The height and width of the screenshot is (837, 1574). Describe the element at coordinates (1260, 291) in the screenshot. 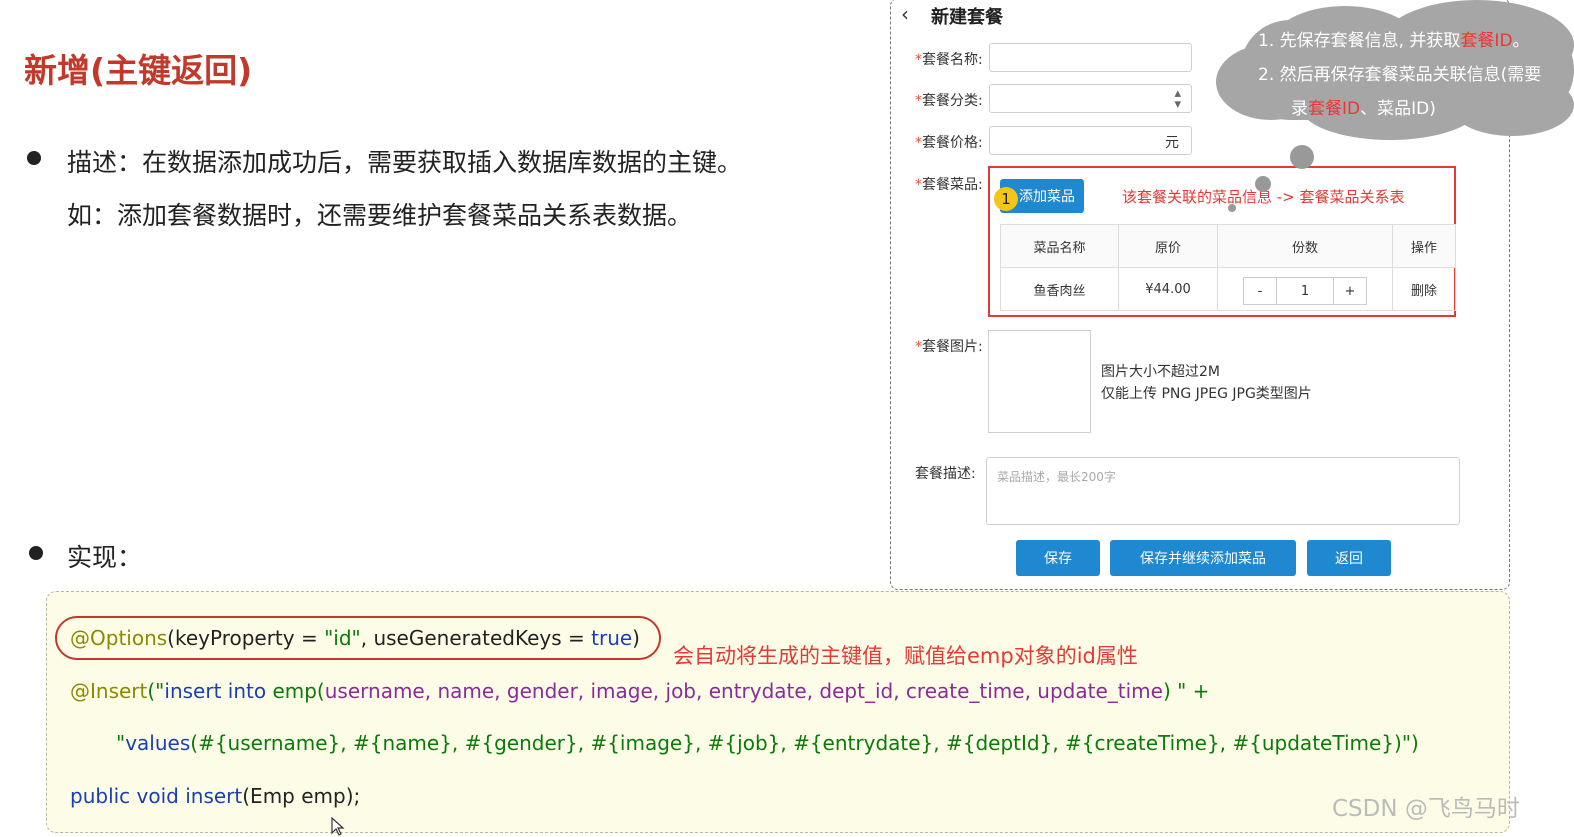

I see `decrement-button: -` at that location.